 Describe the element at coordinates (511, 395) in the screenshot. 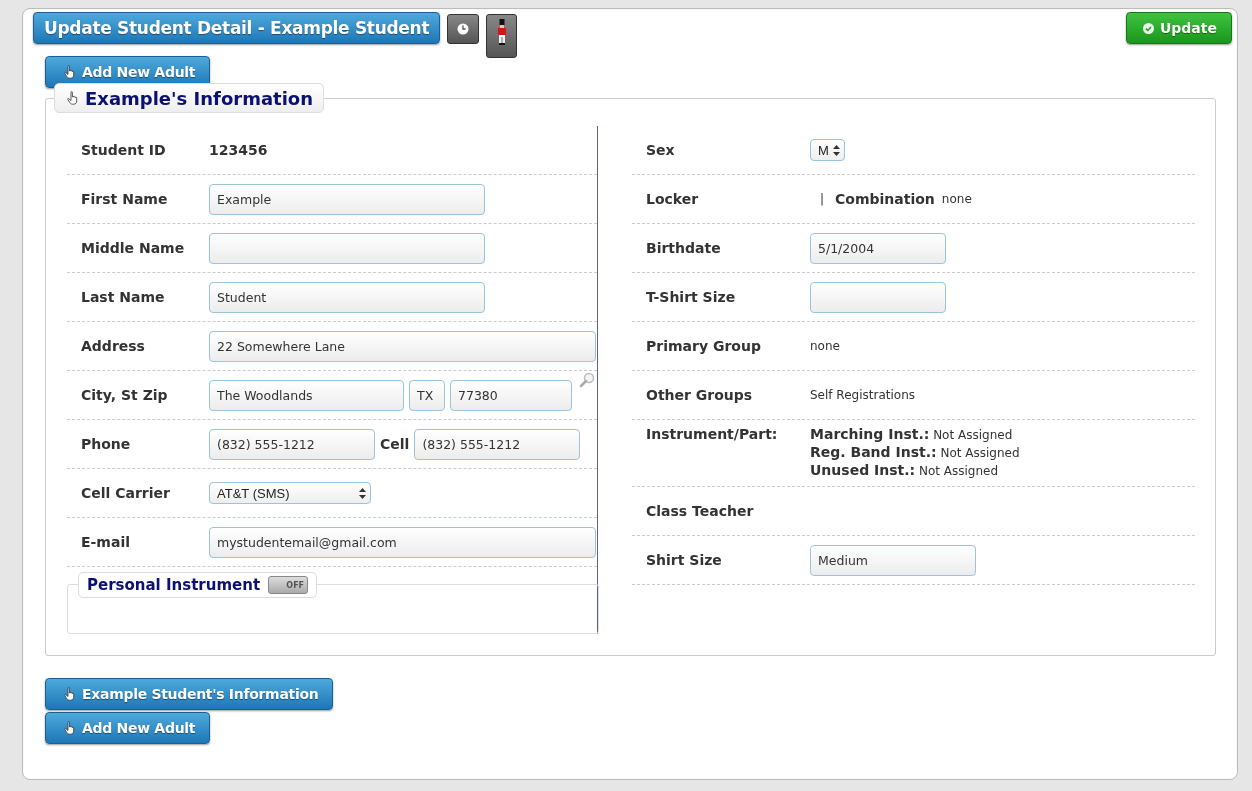

I see `input-field: 77380` at that location.